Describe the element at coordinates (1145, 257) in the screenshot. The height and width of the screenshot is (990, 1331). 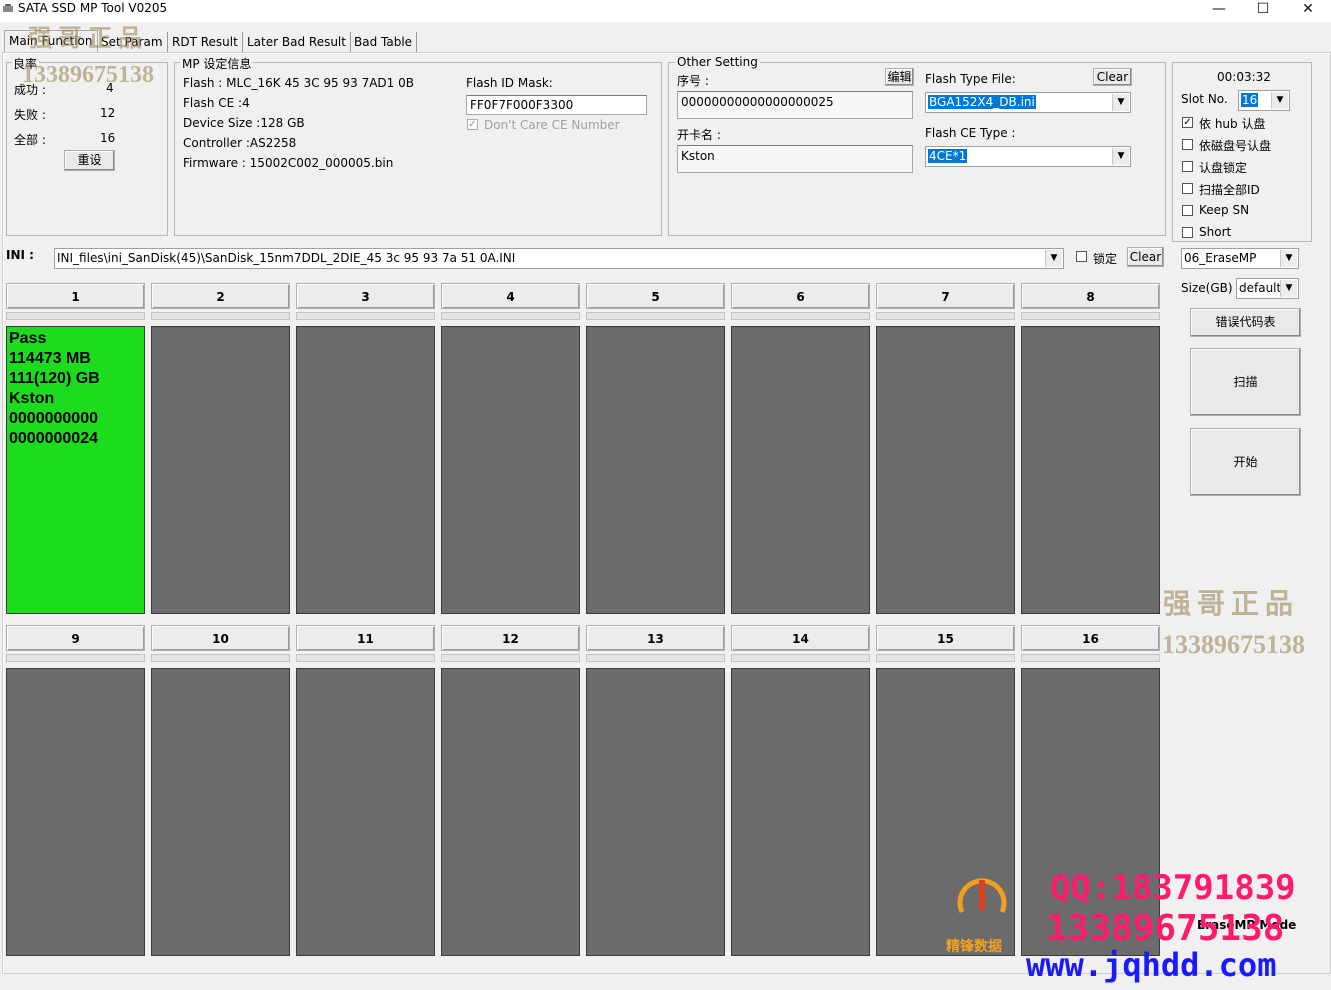
I see `ini-clear-button: Clear` at that location.